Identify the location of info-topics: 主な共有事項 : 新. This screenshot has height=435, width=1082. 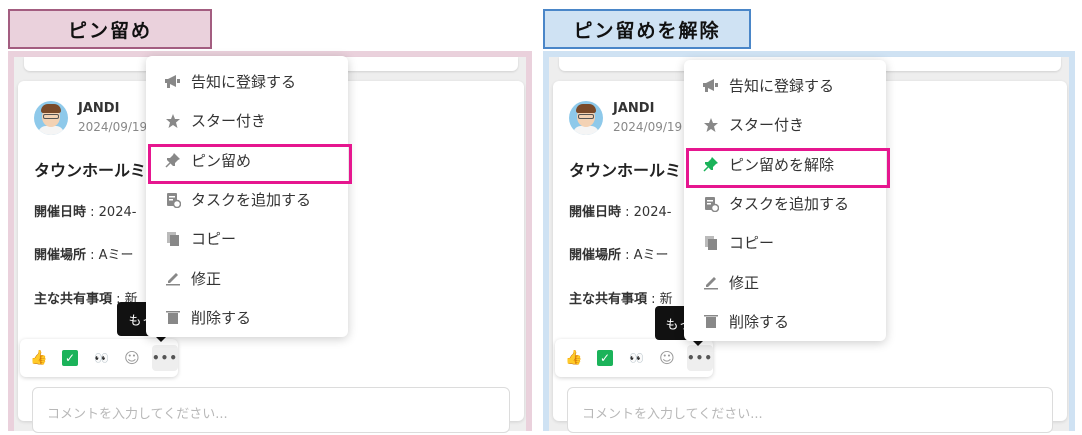
(621, 297).